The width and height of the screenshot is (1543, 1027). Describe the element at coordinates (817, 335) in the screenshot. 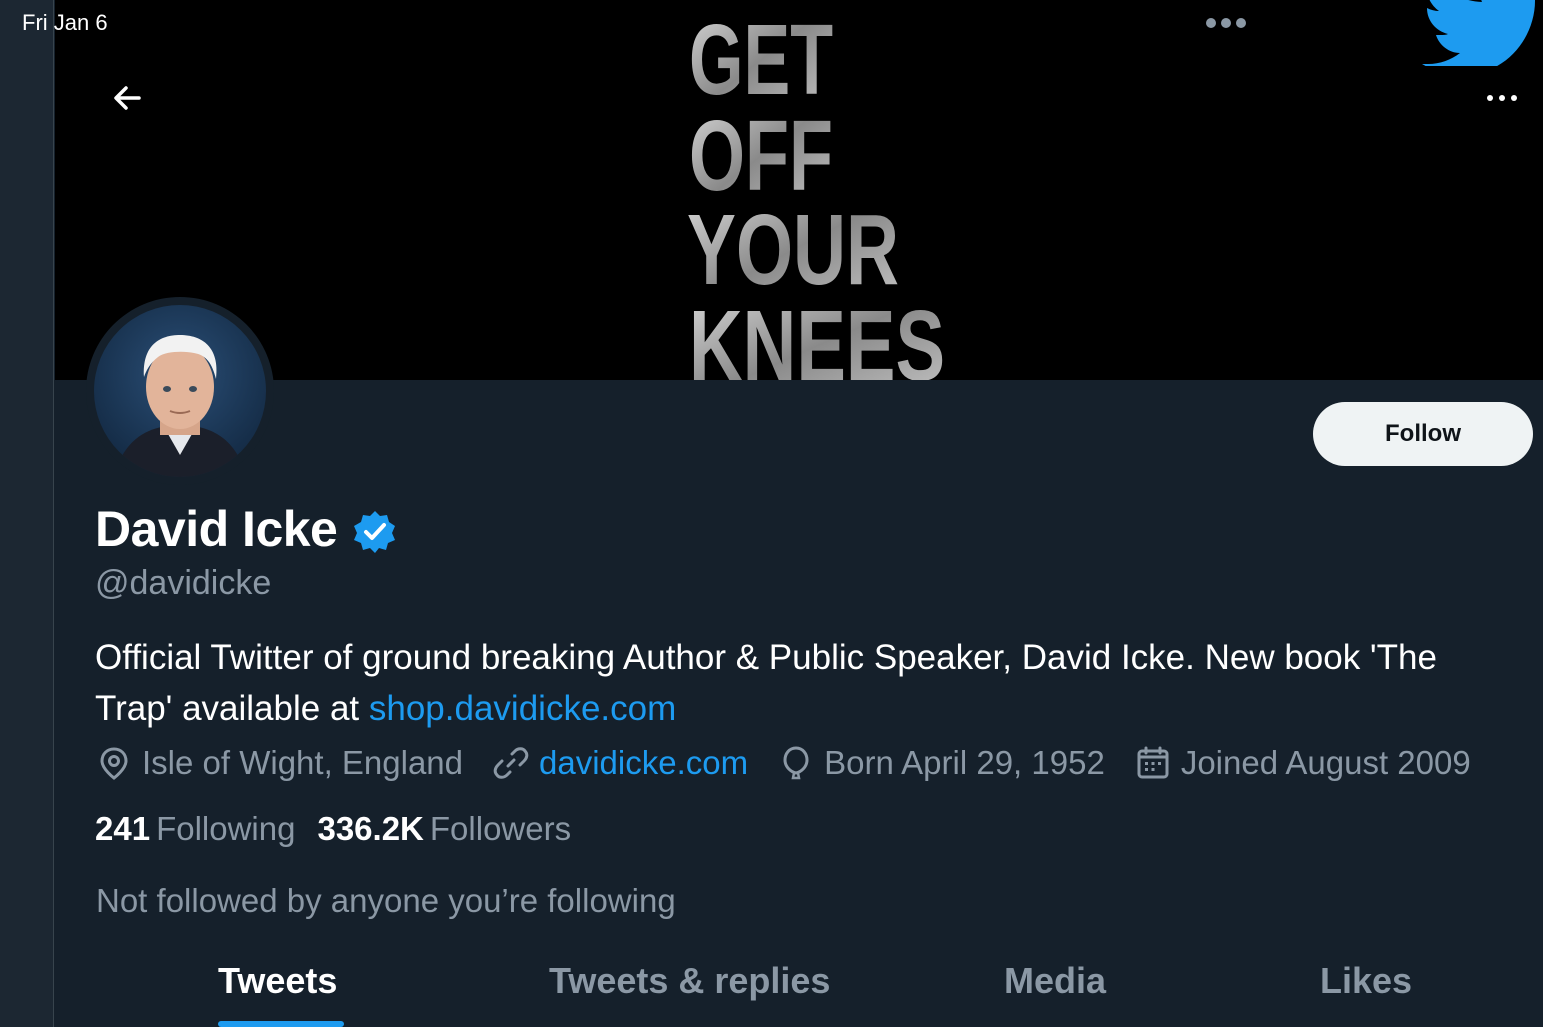

I see `banner-line-4: KNEES` at that location.